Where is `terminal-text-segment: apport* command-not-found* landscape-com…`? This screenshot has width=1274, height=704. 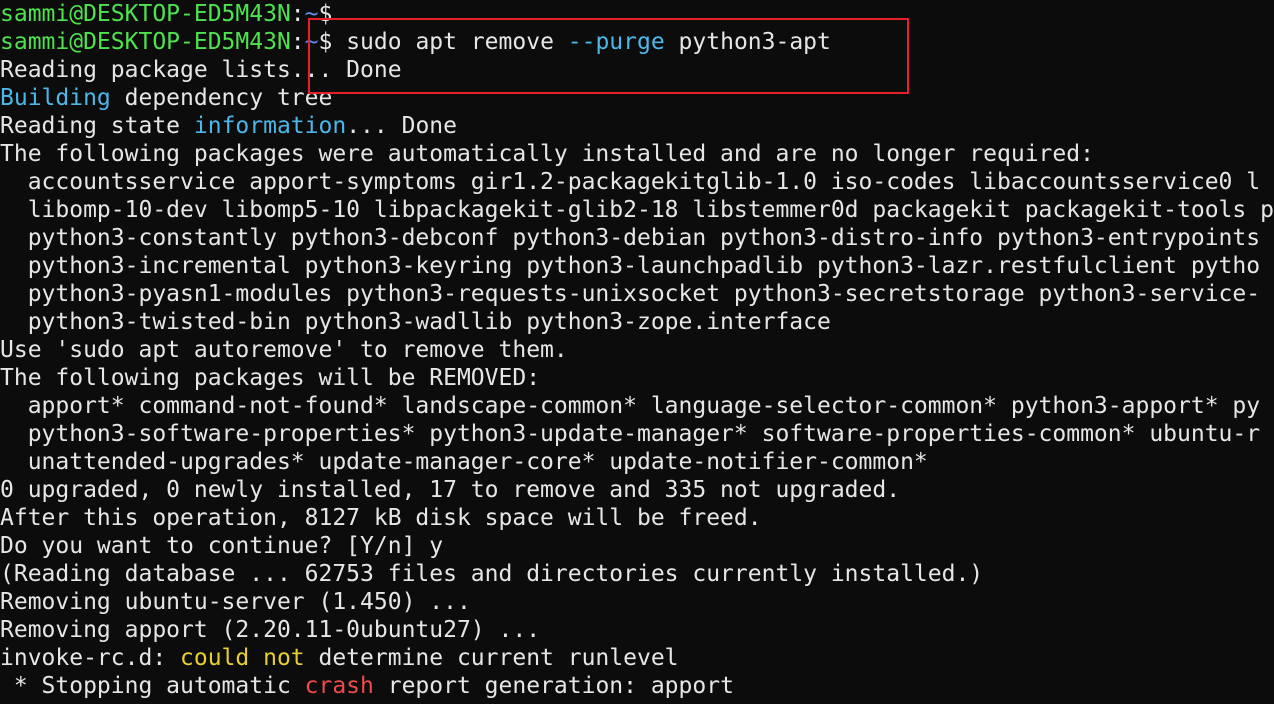
terminal-text-segment: apport* command-not-found* landscape-com… is located at coordinates (630, 406).